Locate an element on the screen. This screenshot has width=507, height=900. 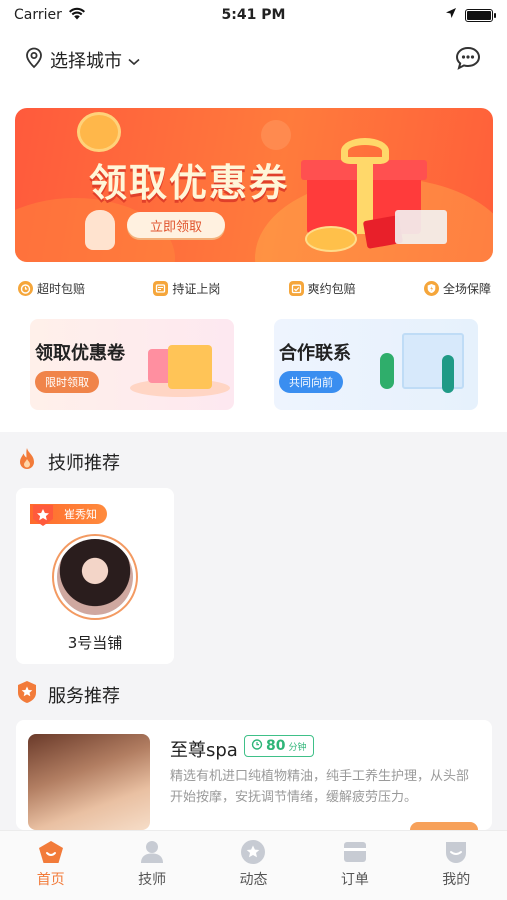
service-name: 至尊spa is located at coordinates (204, 750).